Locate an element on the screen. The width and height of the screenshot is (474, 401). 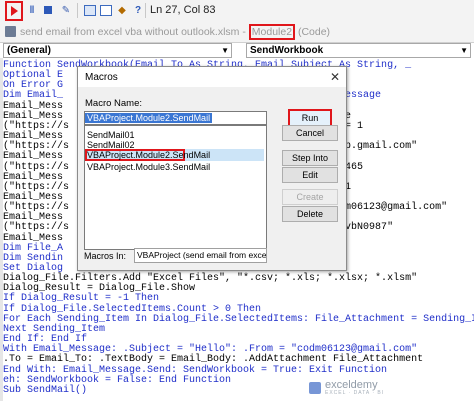
project-explorer-icon is located at coordinates (90, 10).